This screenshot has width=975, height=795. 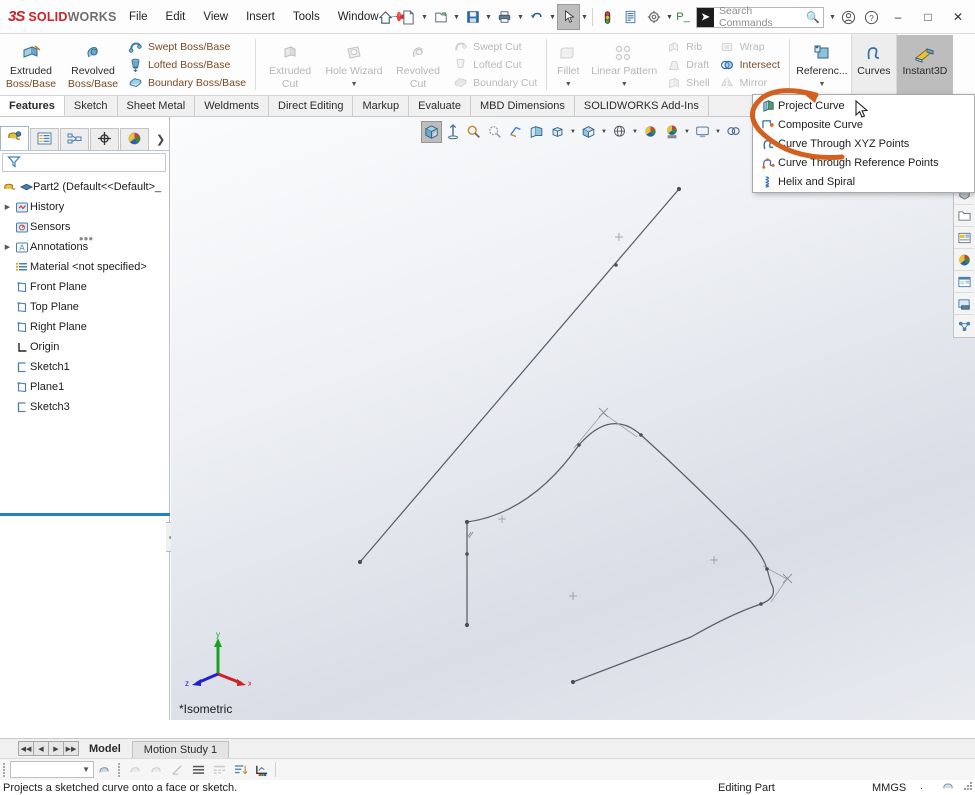 What do you see at coordinates (552, 17) in the screenshot?
I see `undo-caret-icon: ▼` at bounding box center [552, 17].